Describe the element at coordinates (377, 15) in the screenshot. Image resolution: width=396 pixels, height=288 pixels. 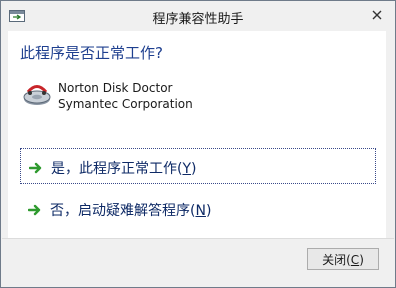
I see `close-x-icon` at that location.